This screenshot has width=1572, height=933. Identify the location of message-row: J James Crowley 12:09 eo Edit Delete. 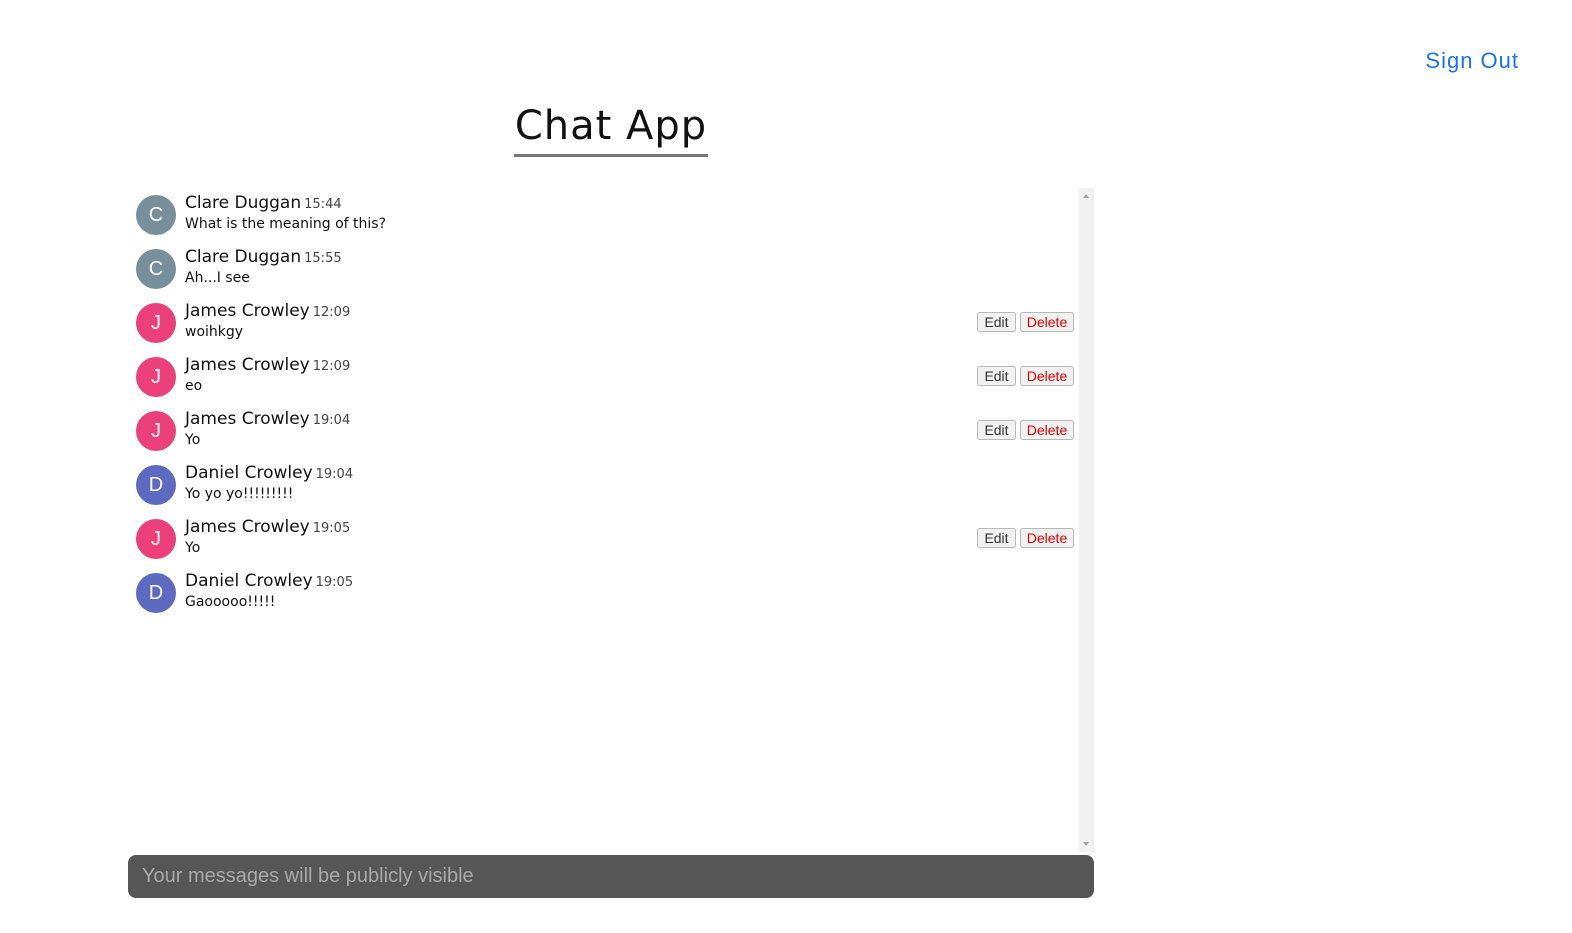
(603, 377).